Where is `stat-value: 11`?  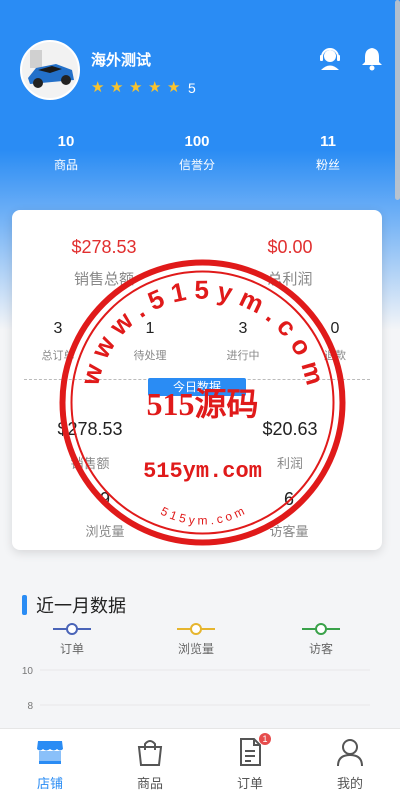 stat-value: 11 is located at coordinates (328, 141).